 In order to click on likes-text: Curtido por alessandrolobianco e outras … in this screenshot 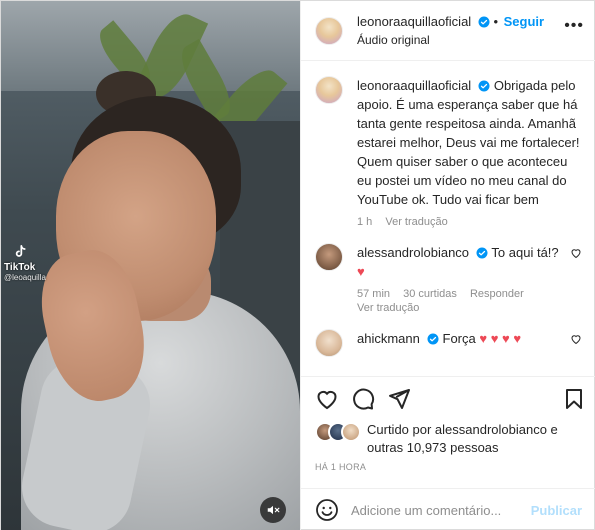, I will do `click(474, 439)`.